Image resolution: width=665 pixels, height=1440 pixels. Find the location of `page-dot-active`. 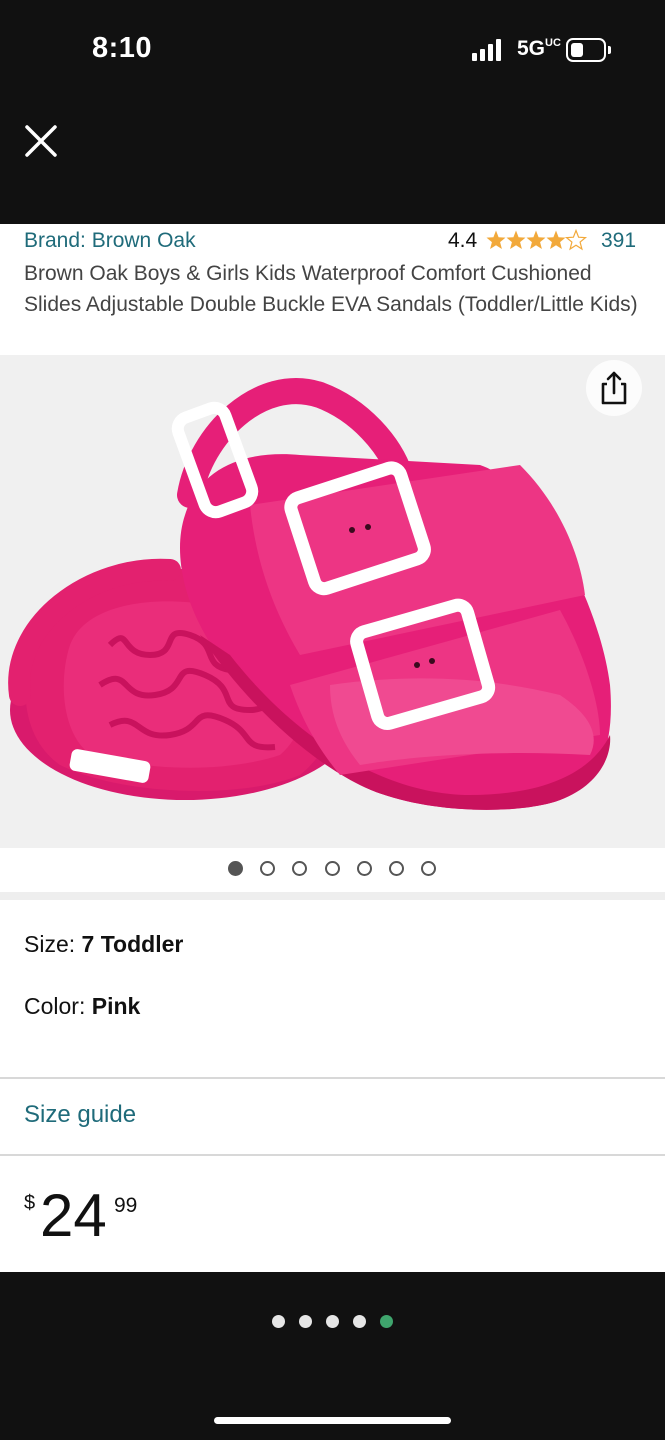

page-dot-active is located at coordinates (386, 1321).